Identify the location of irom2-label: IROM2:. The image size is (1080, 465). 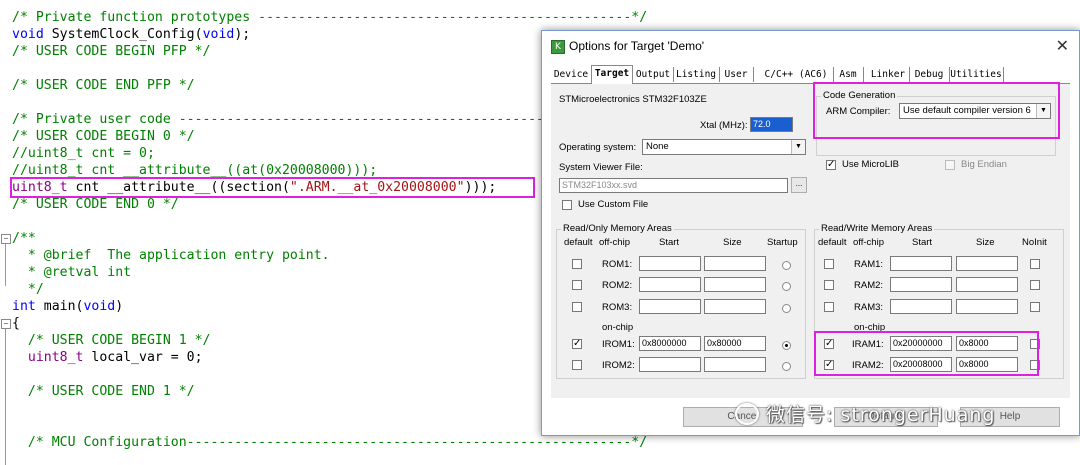
(618, 365).